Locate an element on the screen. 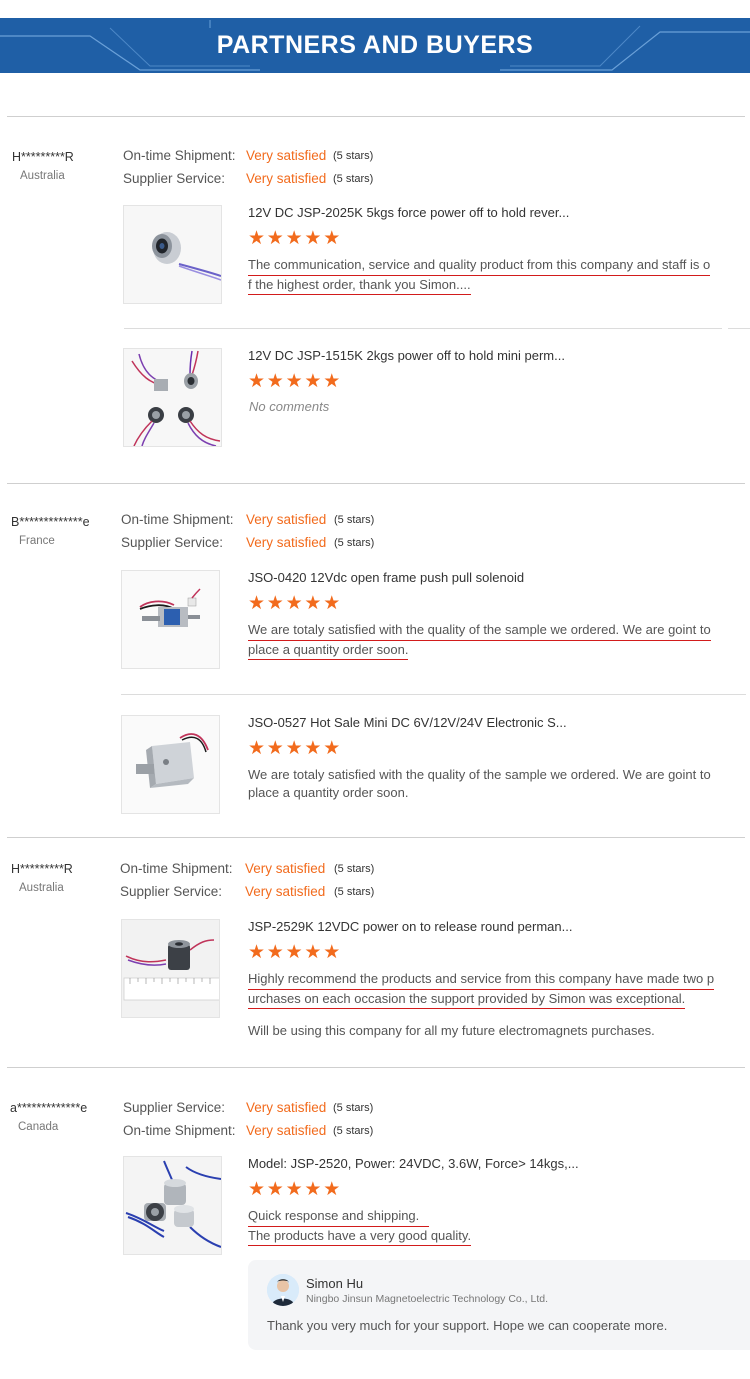 The width and height of the screenshot is (750, 1379). buyer-name: a*************e is located at coordinates (49, 1108).